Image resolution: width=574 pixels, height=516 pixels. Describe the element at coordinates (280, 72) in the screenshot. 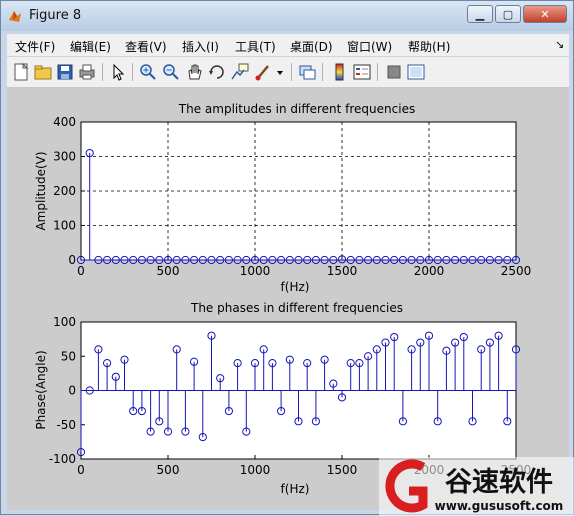

I see `brush-dropdown-icon` at that location.